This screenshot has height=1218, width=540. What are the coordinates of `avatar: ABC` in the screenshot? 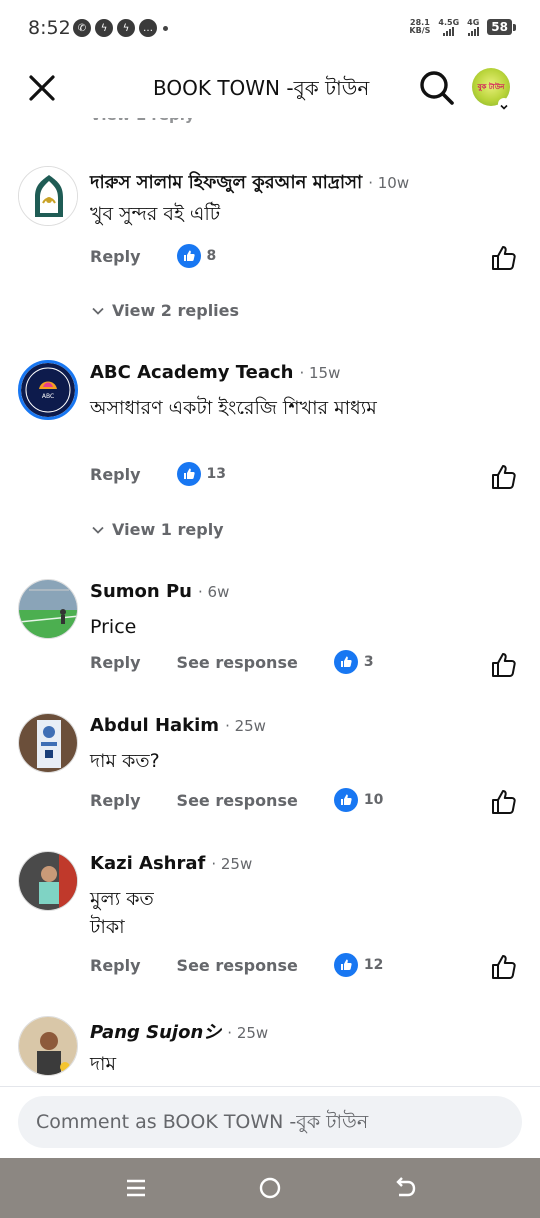 It's located at (48, 390).